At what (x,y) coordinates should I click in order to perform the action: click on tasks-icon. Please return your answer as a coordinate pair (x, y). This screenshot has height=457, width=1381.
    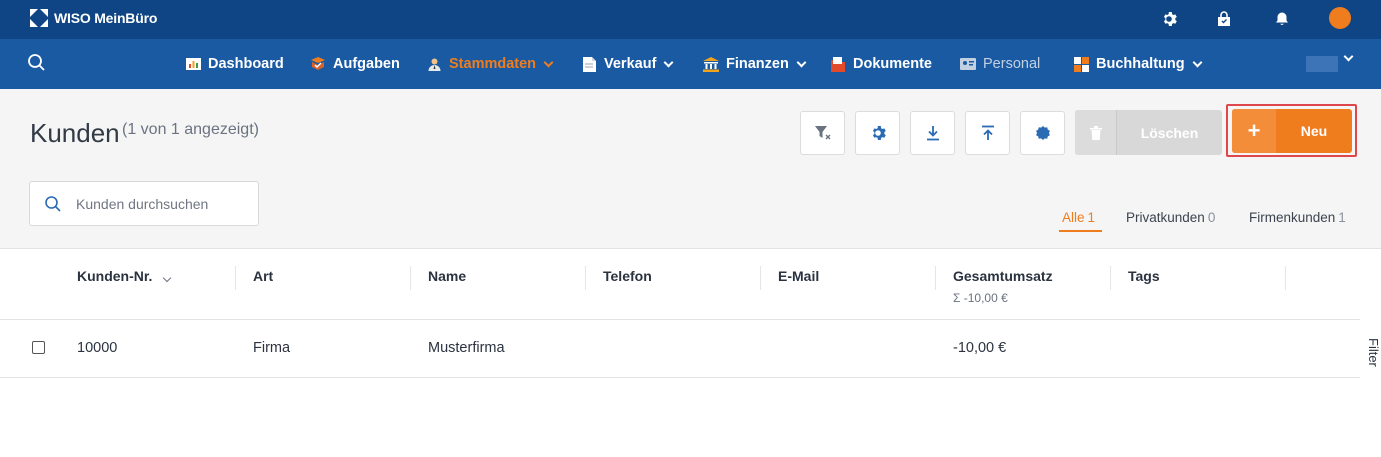
    Looking at the image, I should click on (318, 64).